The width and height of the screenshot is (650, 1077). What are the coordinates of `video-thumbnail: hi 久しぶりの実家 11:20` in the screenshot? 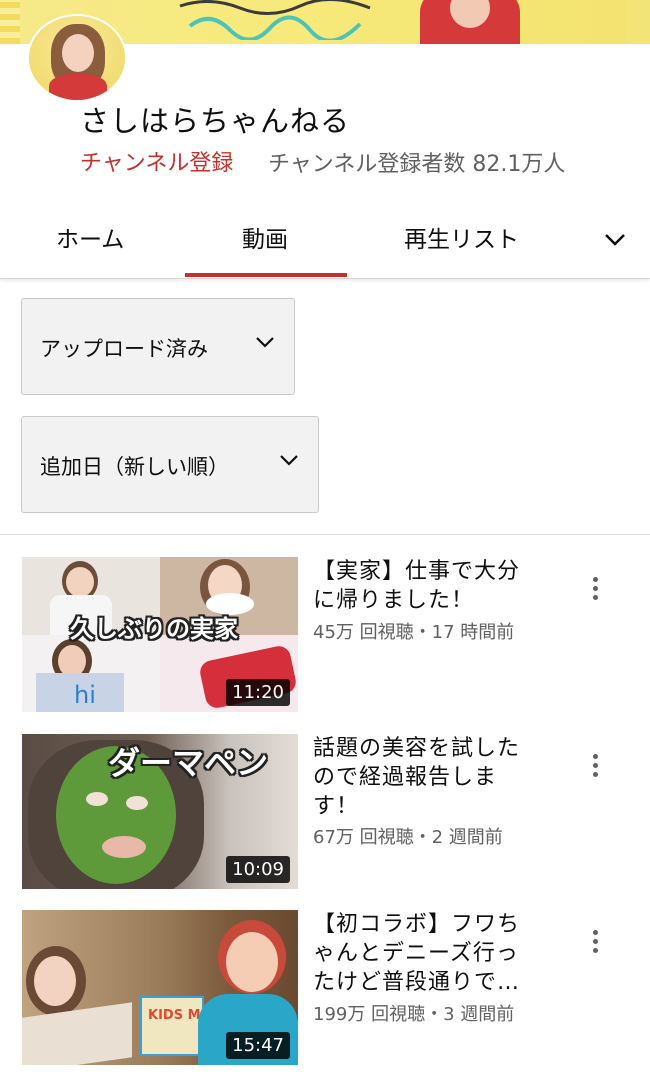 It's located at (160, 634).